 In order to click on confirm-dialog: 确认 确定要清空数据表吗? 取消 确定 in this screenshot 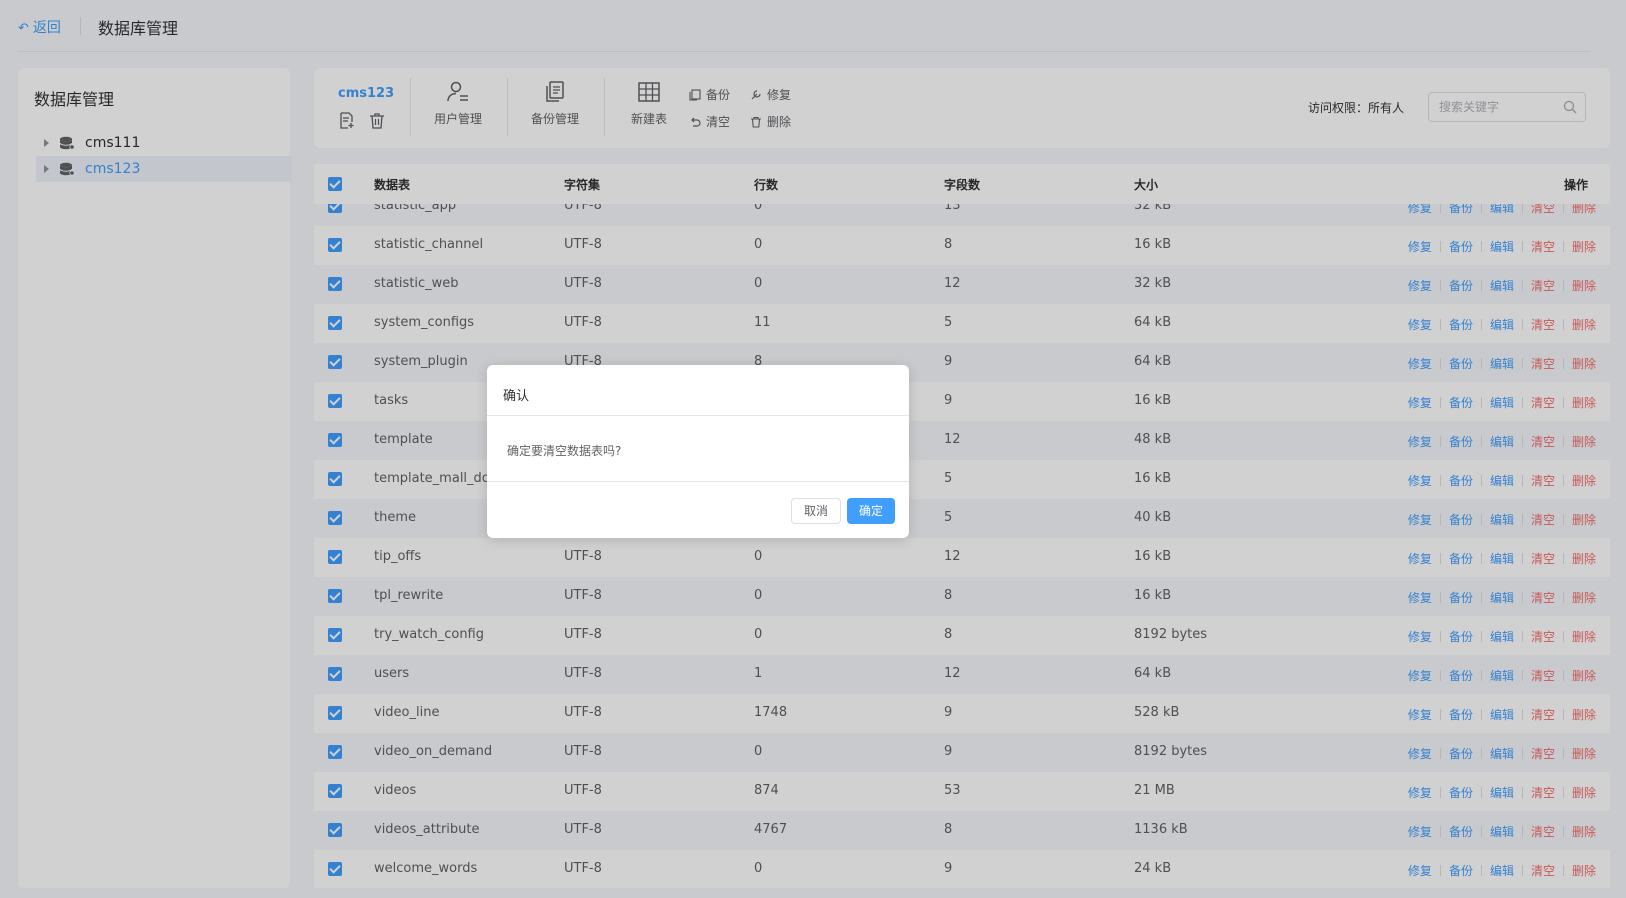, I will do `click(698, 451)`.